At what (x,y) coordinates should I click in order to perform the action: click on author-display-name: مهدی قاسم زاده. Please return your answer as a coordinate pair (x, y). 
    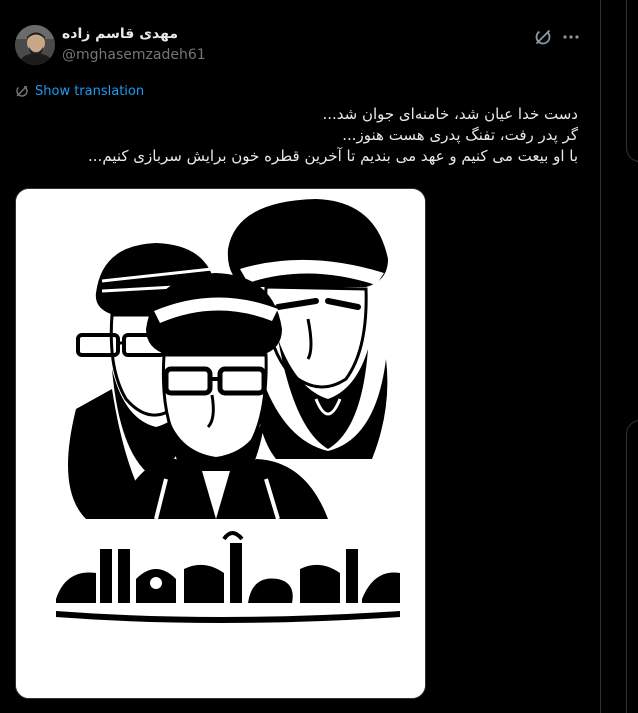
    Looking at the image, I should click on (120, 34).